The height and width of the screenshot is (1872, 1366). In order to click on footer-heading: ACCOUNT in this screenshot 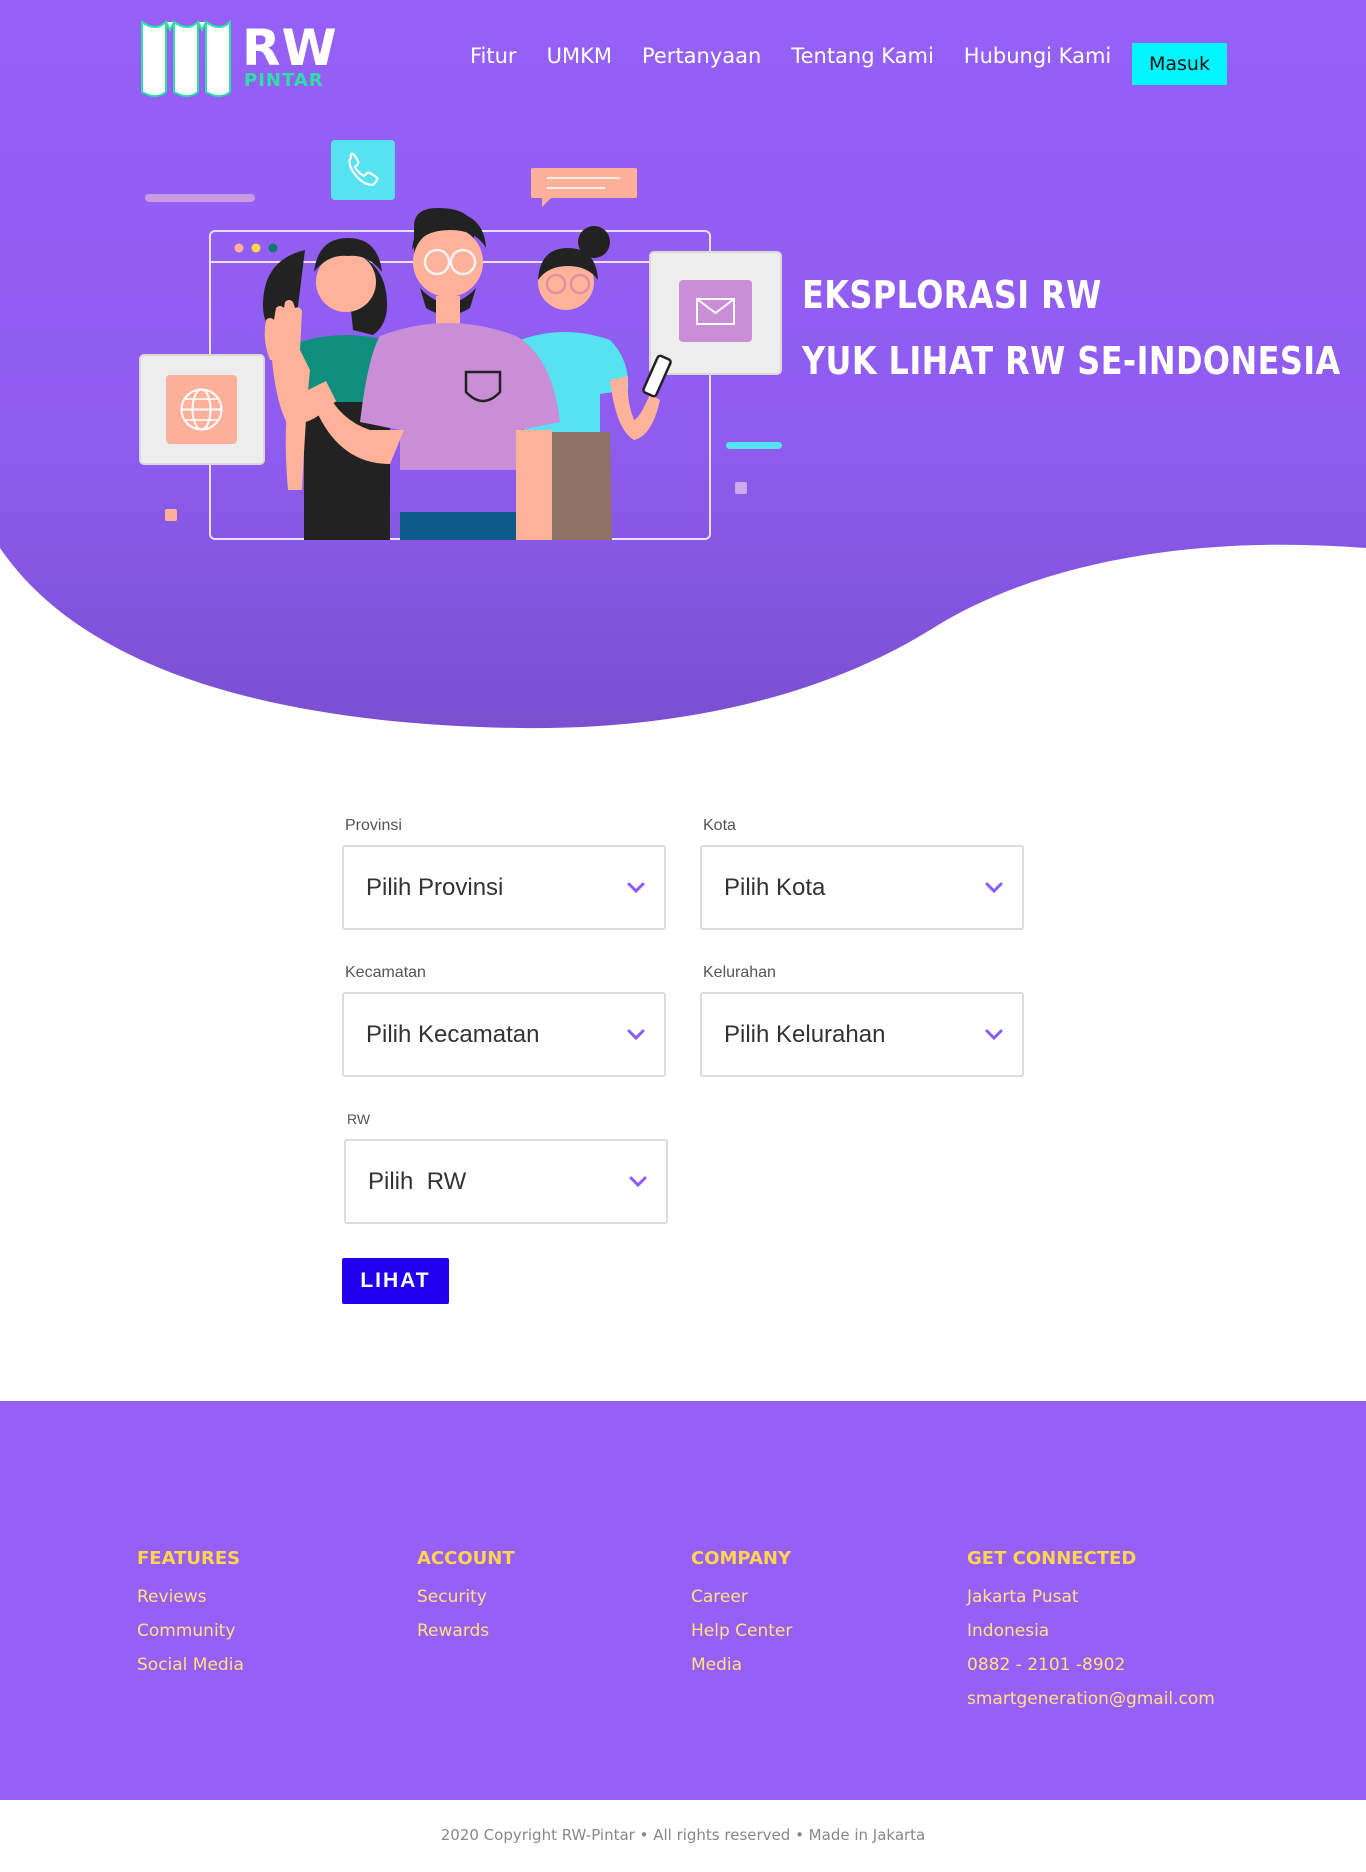, I will do `click(466, 1558)`.